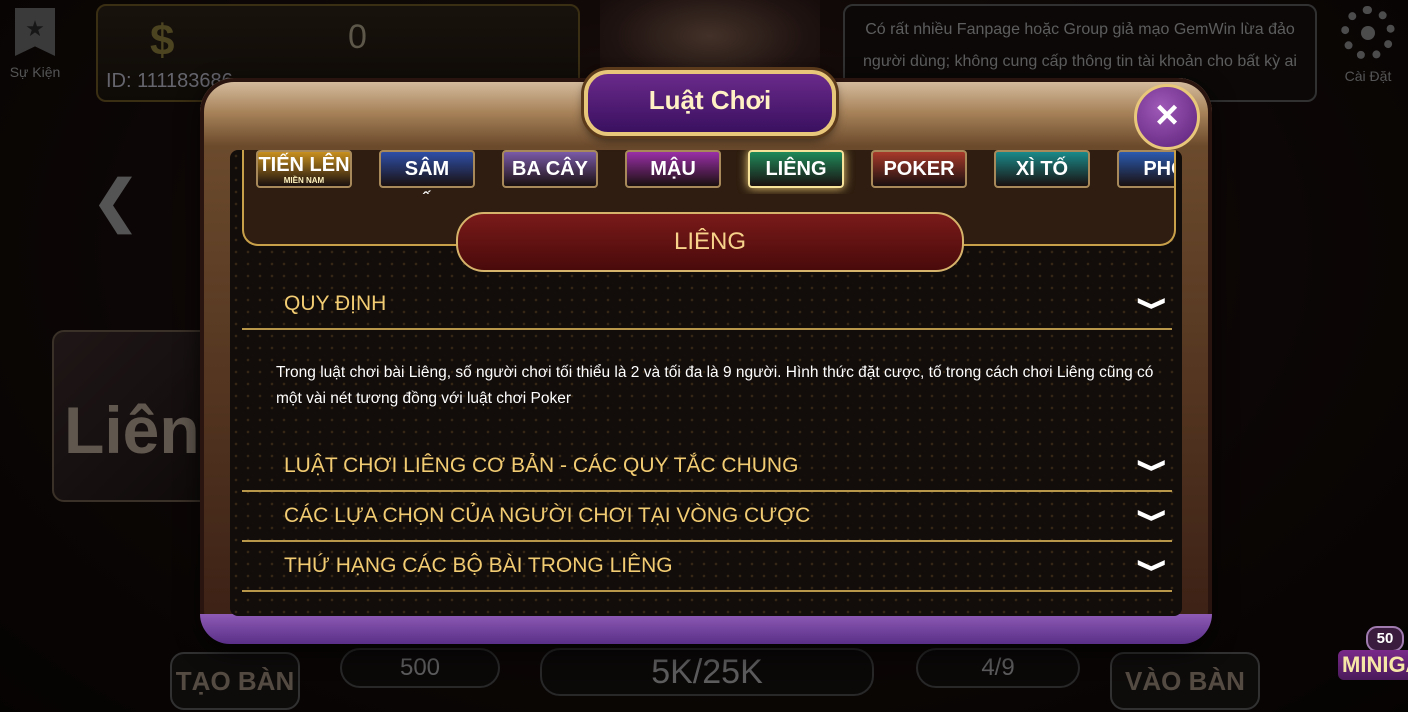  I want to click on selected-game-title: LIÊNG, so click(710, 242).